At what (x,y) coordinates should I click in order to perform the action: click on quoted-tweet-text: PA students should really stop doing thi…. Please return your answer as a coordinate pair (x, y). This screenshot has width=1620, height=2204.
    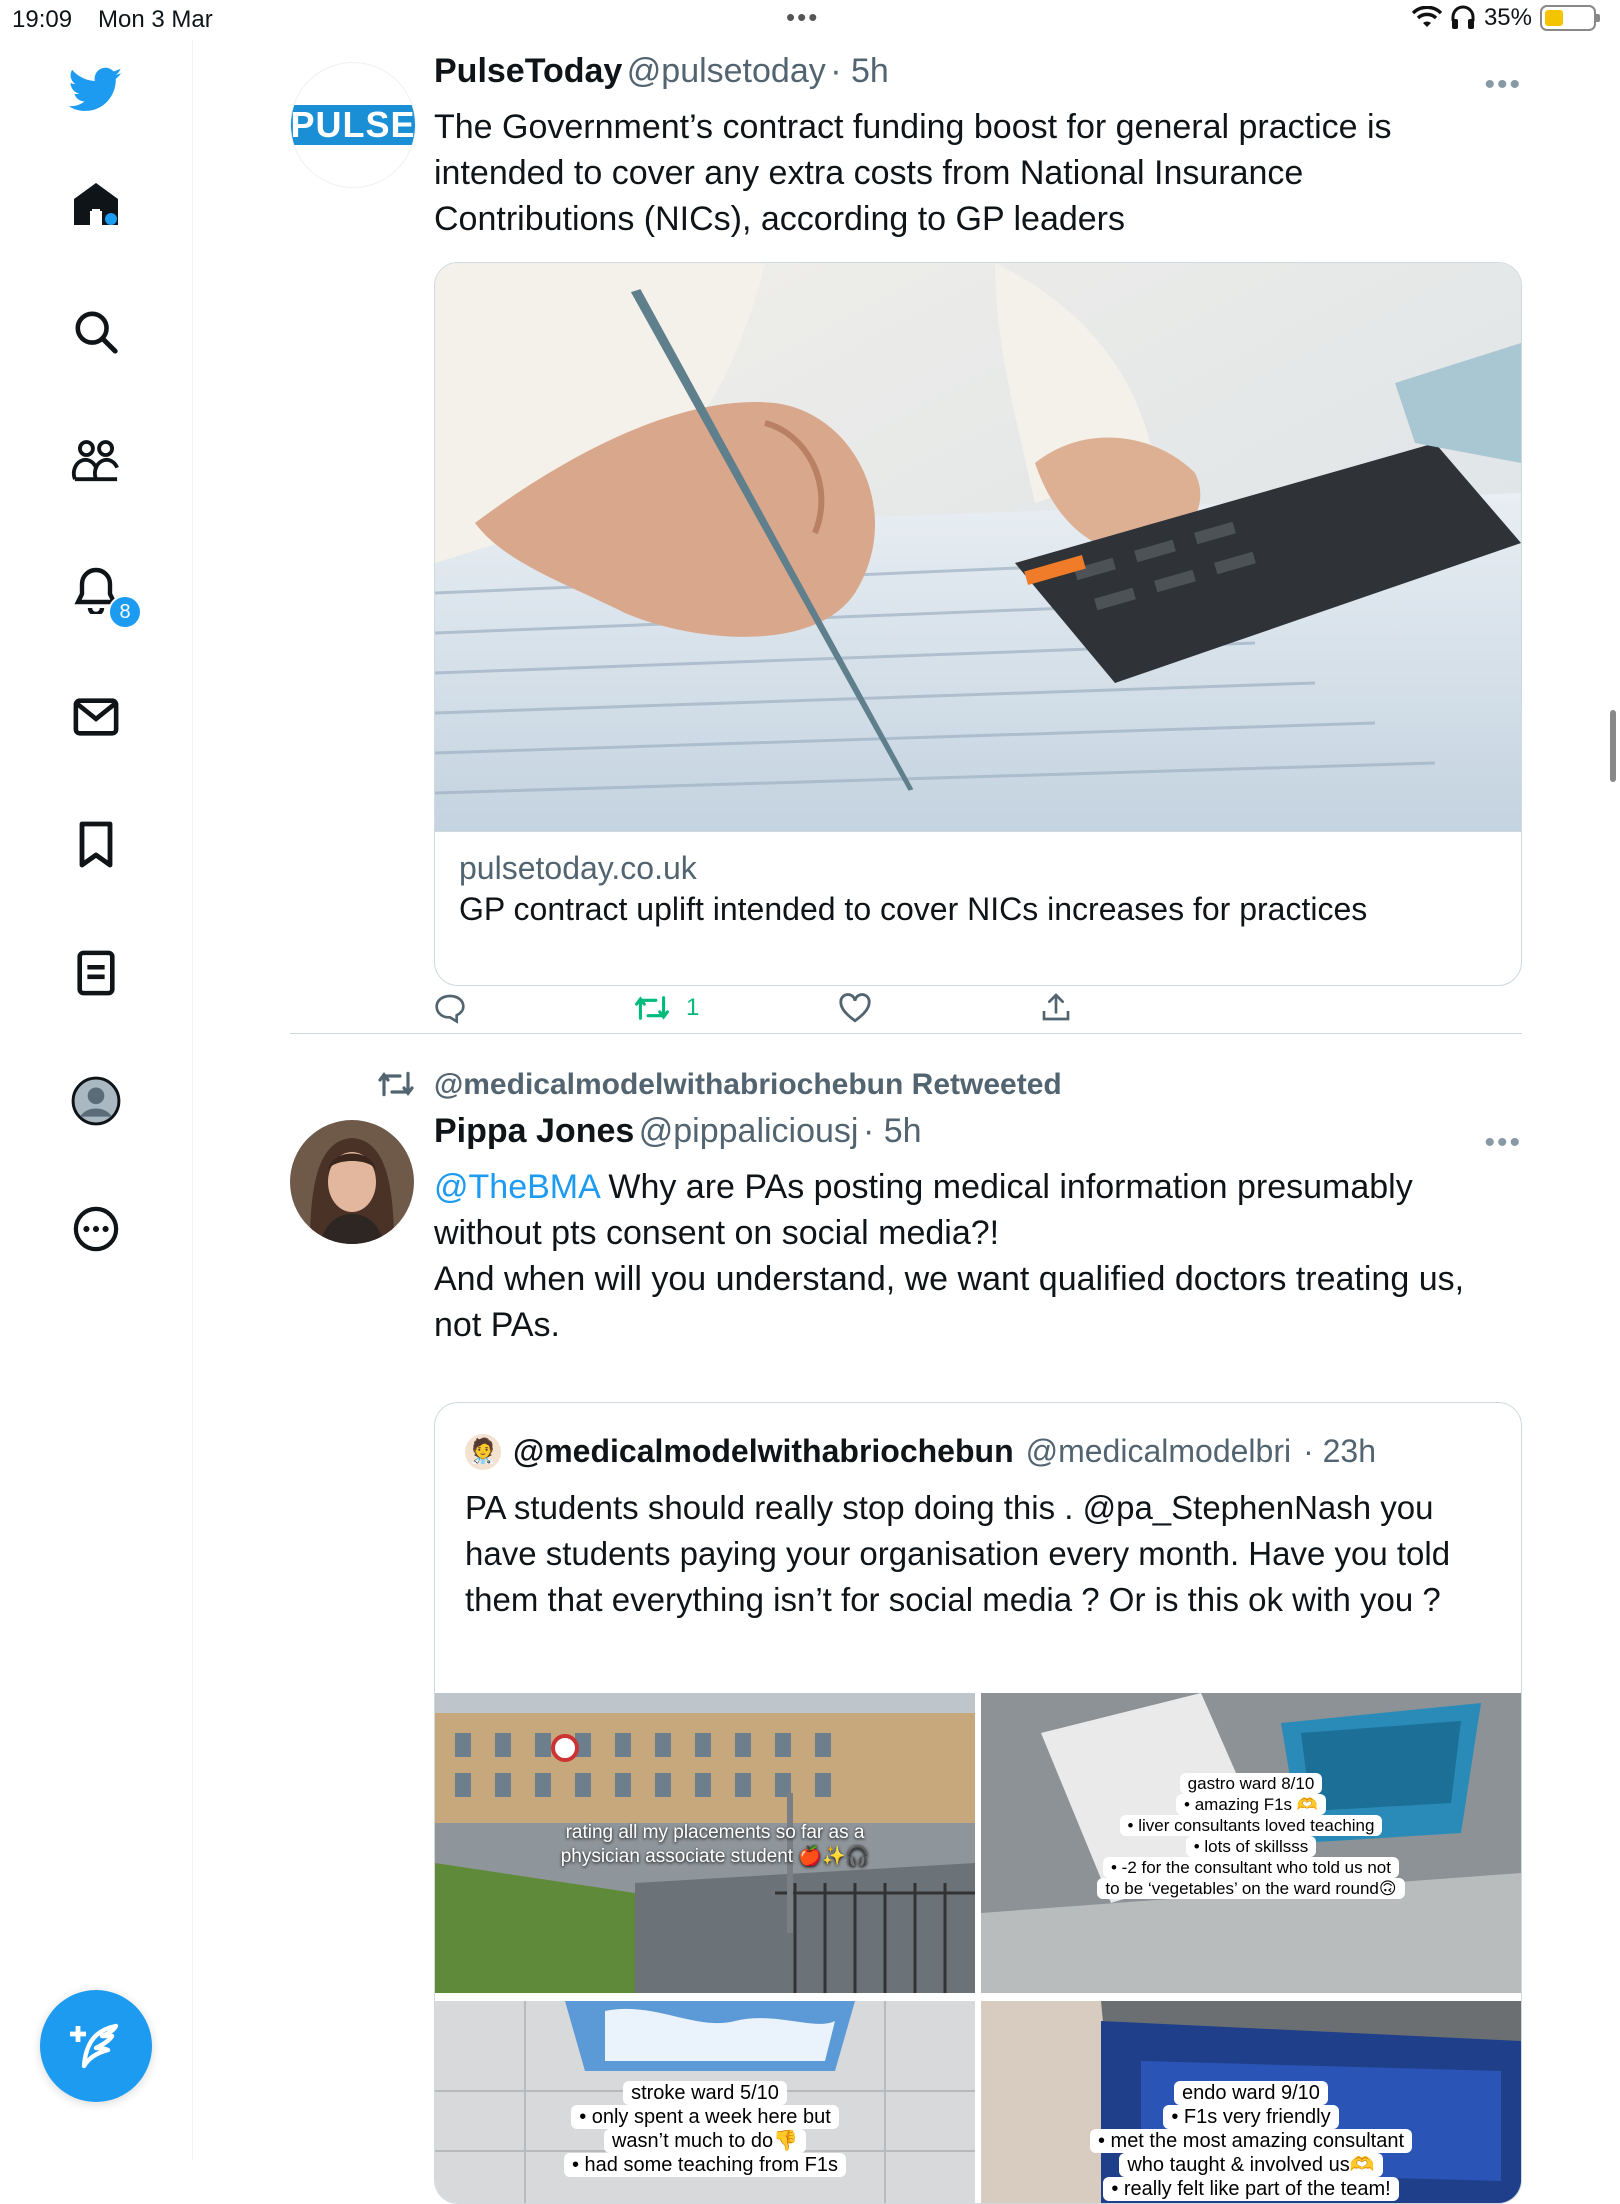
    Looking at the image, I should click on (958, 1553).